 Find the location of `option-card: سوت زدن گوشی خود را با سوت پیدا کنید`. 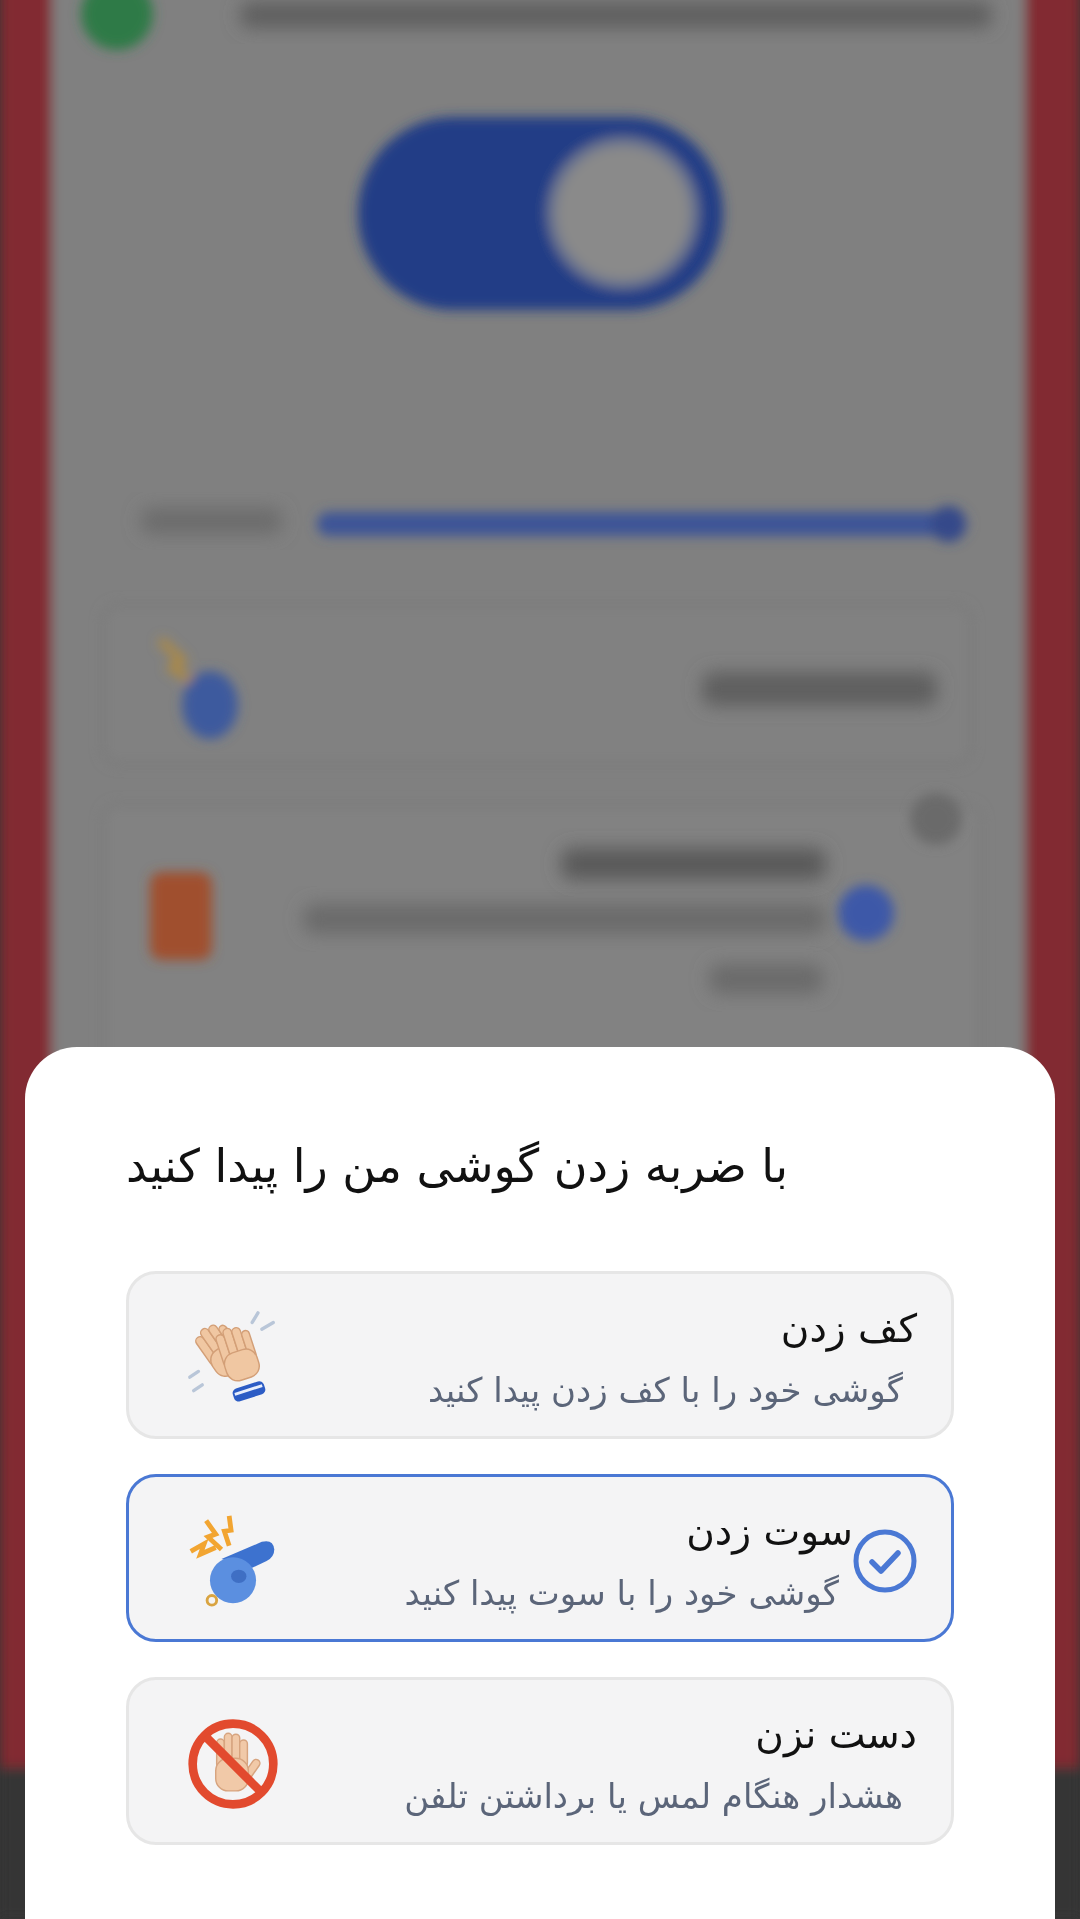

option-card: سوت زدن گوشی خود را با سوت پیدا کنید is located at coordinates (540, 1558).